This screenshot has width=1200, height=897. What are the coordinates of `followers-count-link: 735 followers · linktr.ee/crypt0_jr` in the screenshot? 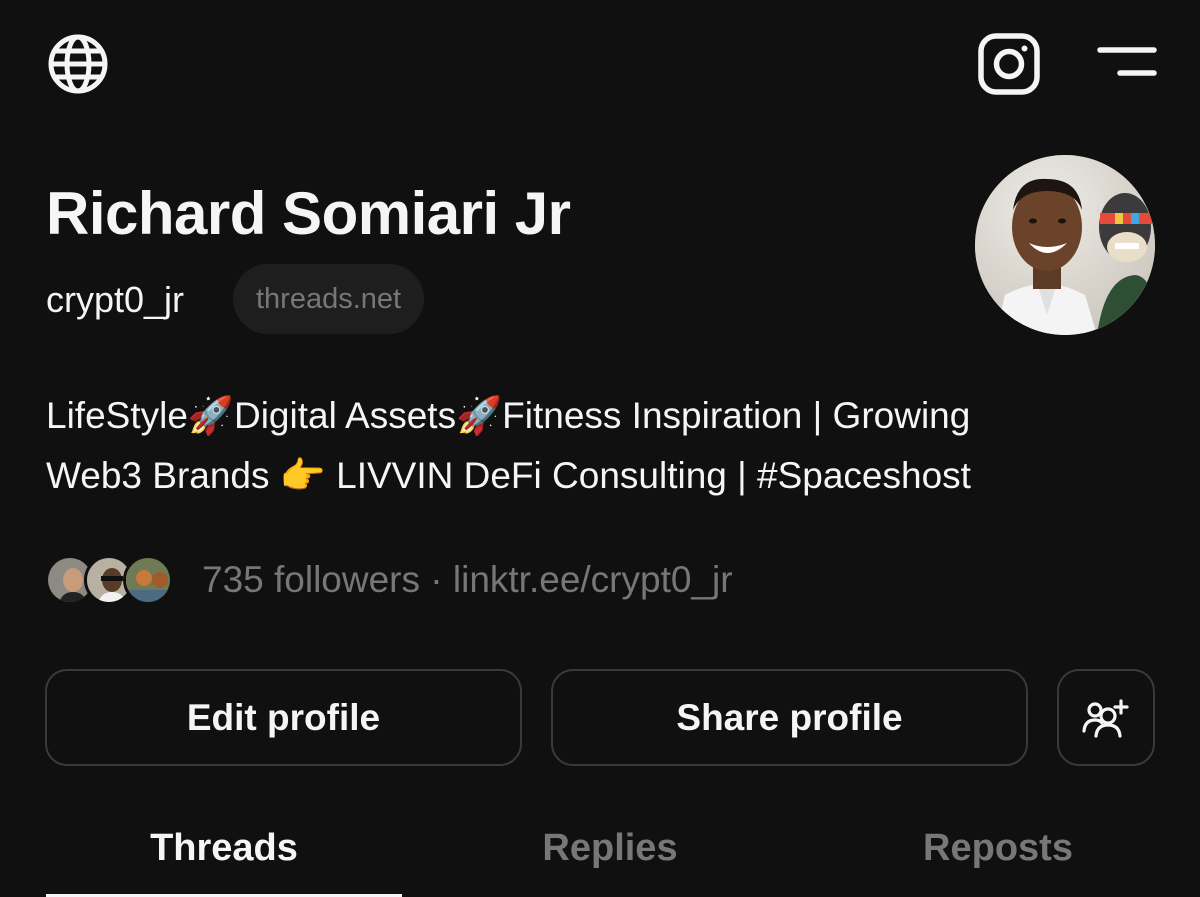 It's located at (467, 580).